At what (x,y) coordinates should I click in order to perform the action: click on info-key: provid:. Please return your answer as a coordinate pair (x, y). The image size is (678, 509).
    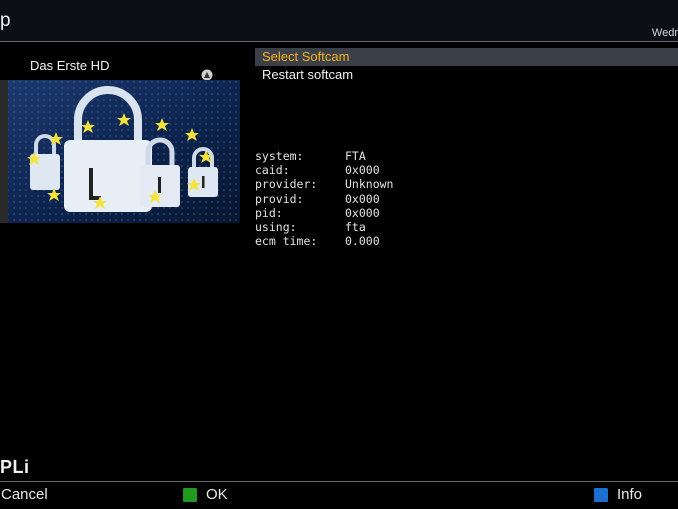
    Looking at the image, I should click on (279, 198).